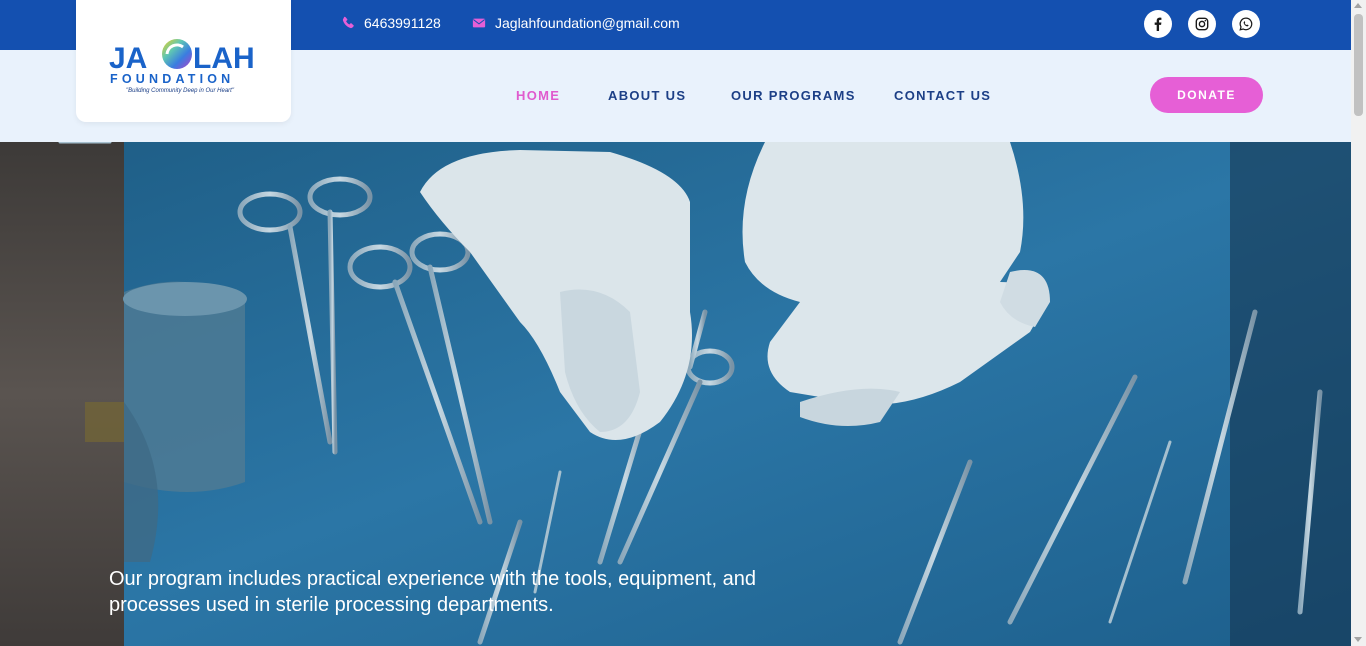 Image resolution: width=1366 pixels, height=646 pixels. Describe the element at coordinates (1358, 5) in the screenshot. I see `scroll-up-arrow-icon` at that location.